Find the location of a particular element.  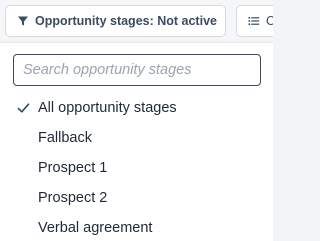

opportunity-stage-option: All opportunity stages is located at coordinates (136, 108).